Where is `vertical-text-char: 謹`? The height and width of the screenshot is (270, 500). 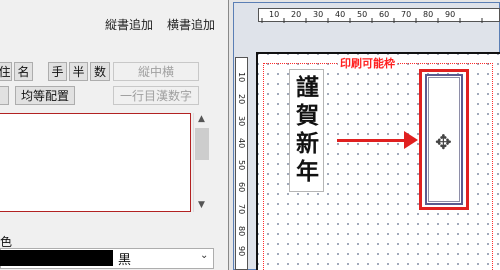 vertical-text-char: 謹 is located at coordinates (307, 87).